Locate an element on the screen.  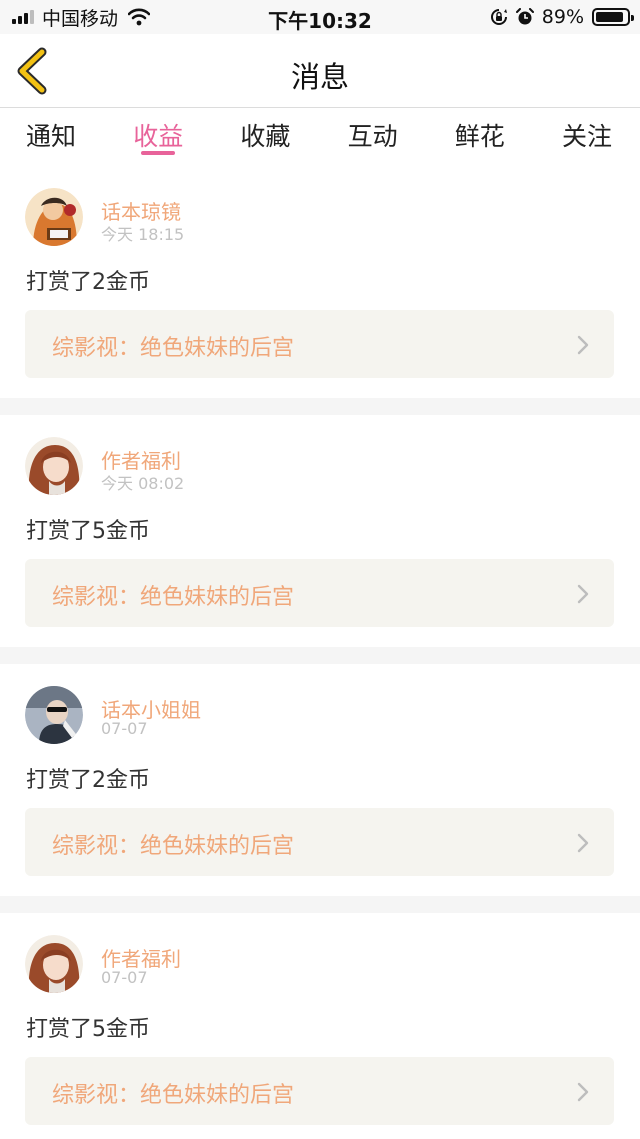
tab-flowers: 鲜花 is located at coordinates (480, 136).